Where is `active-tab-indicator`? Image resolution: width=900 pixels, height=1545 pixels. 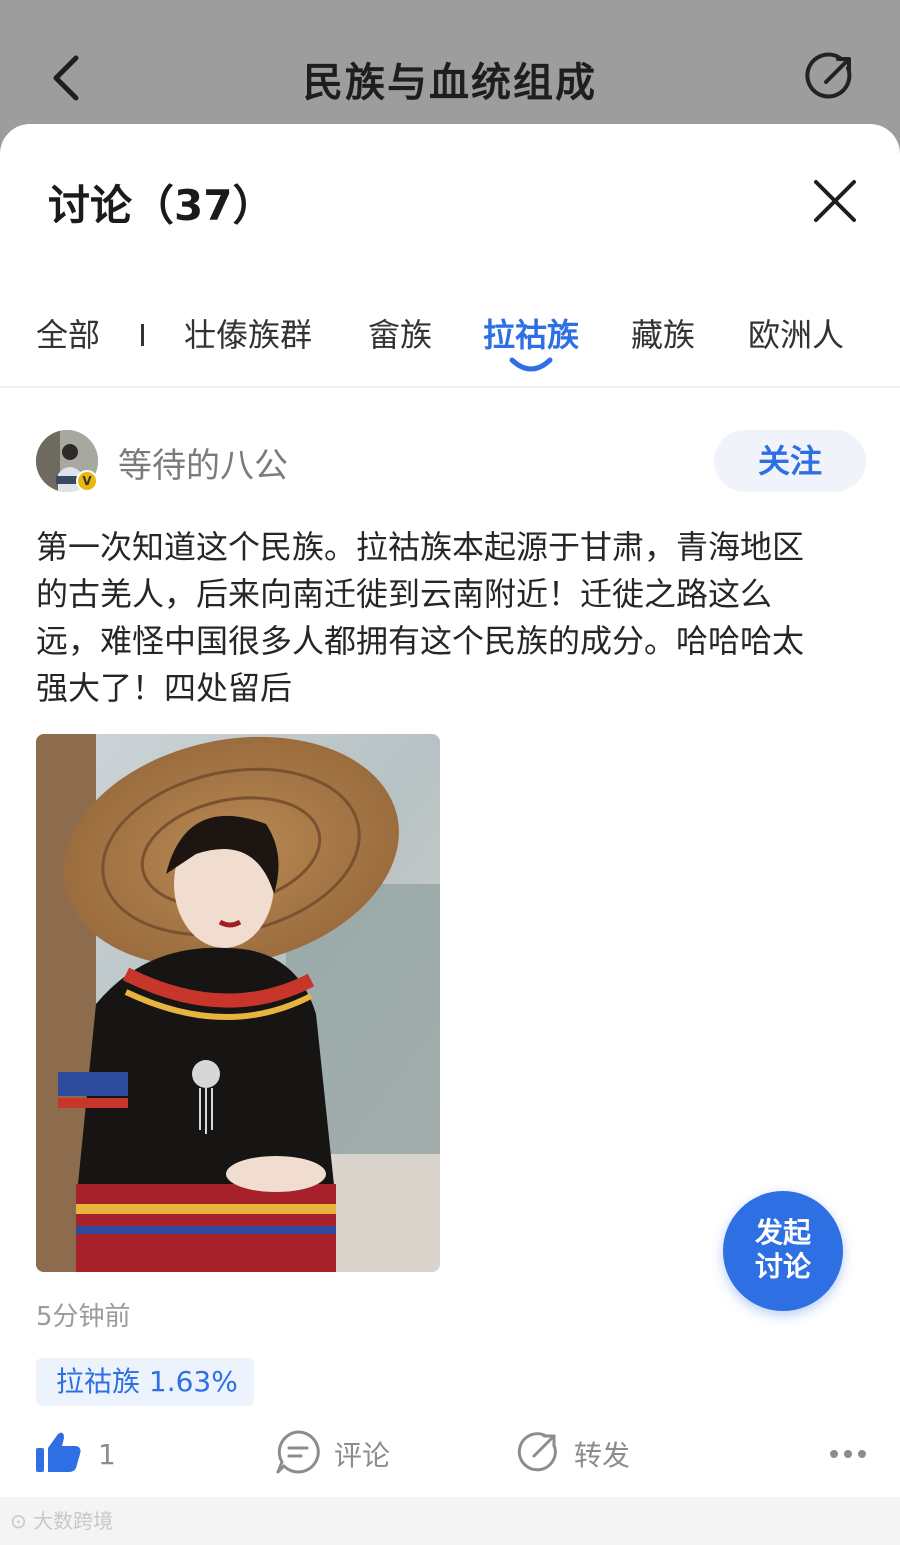
active-tab-indicator is located at coordinates (531, 365).